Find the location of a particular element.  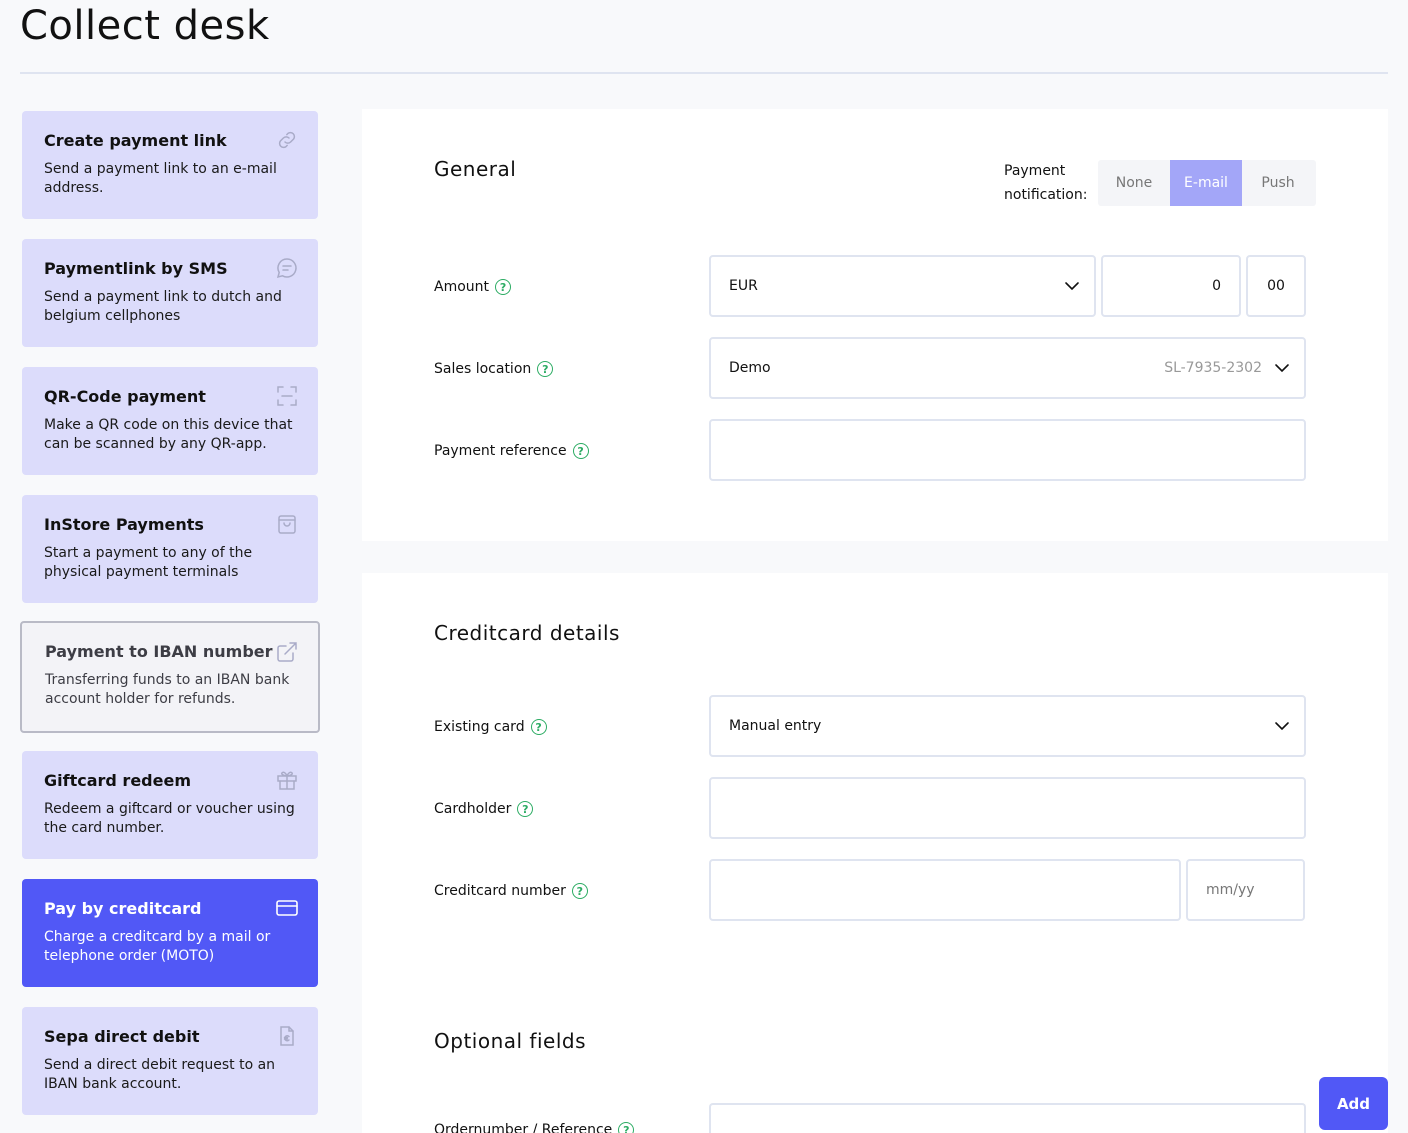

sidebar-item-title: QR-Code payment is located at coordinates (125, 396).